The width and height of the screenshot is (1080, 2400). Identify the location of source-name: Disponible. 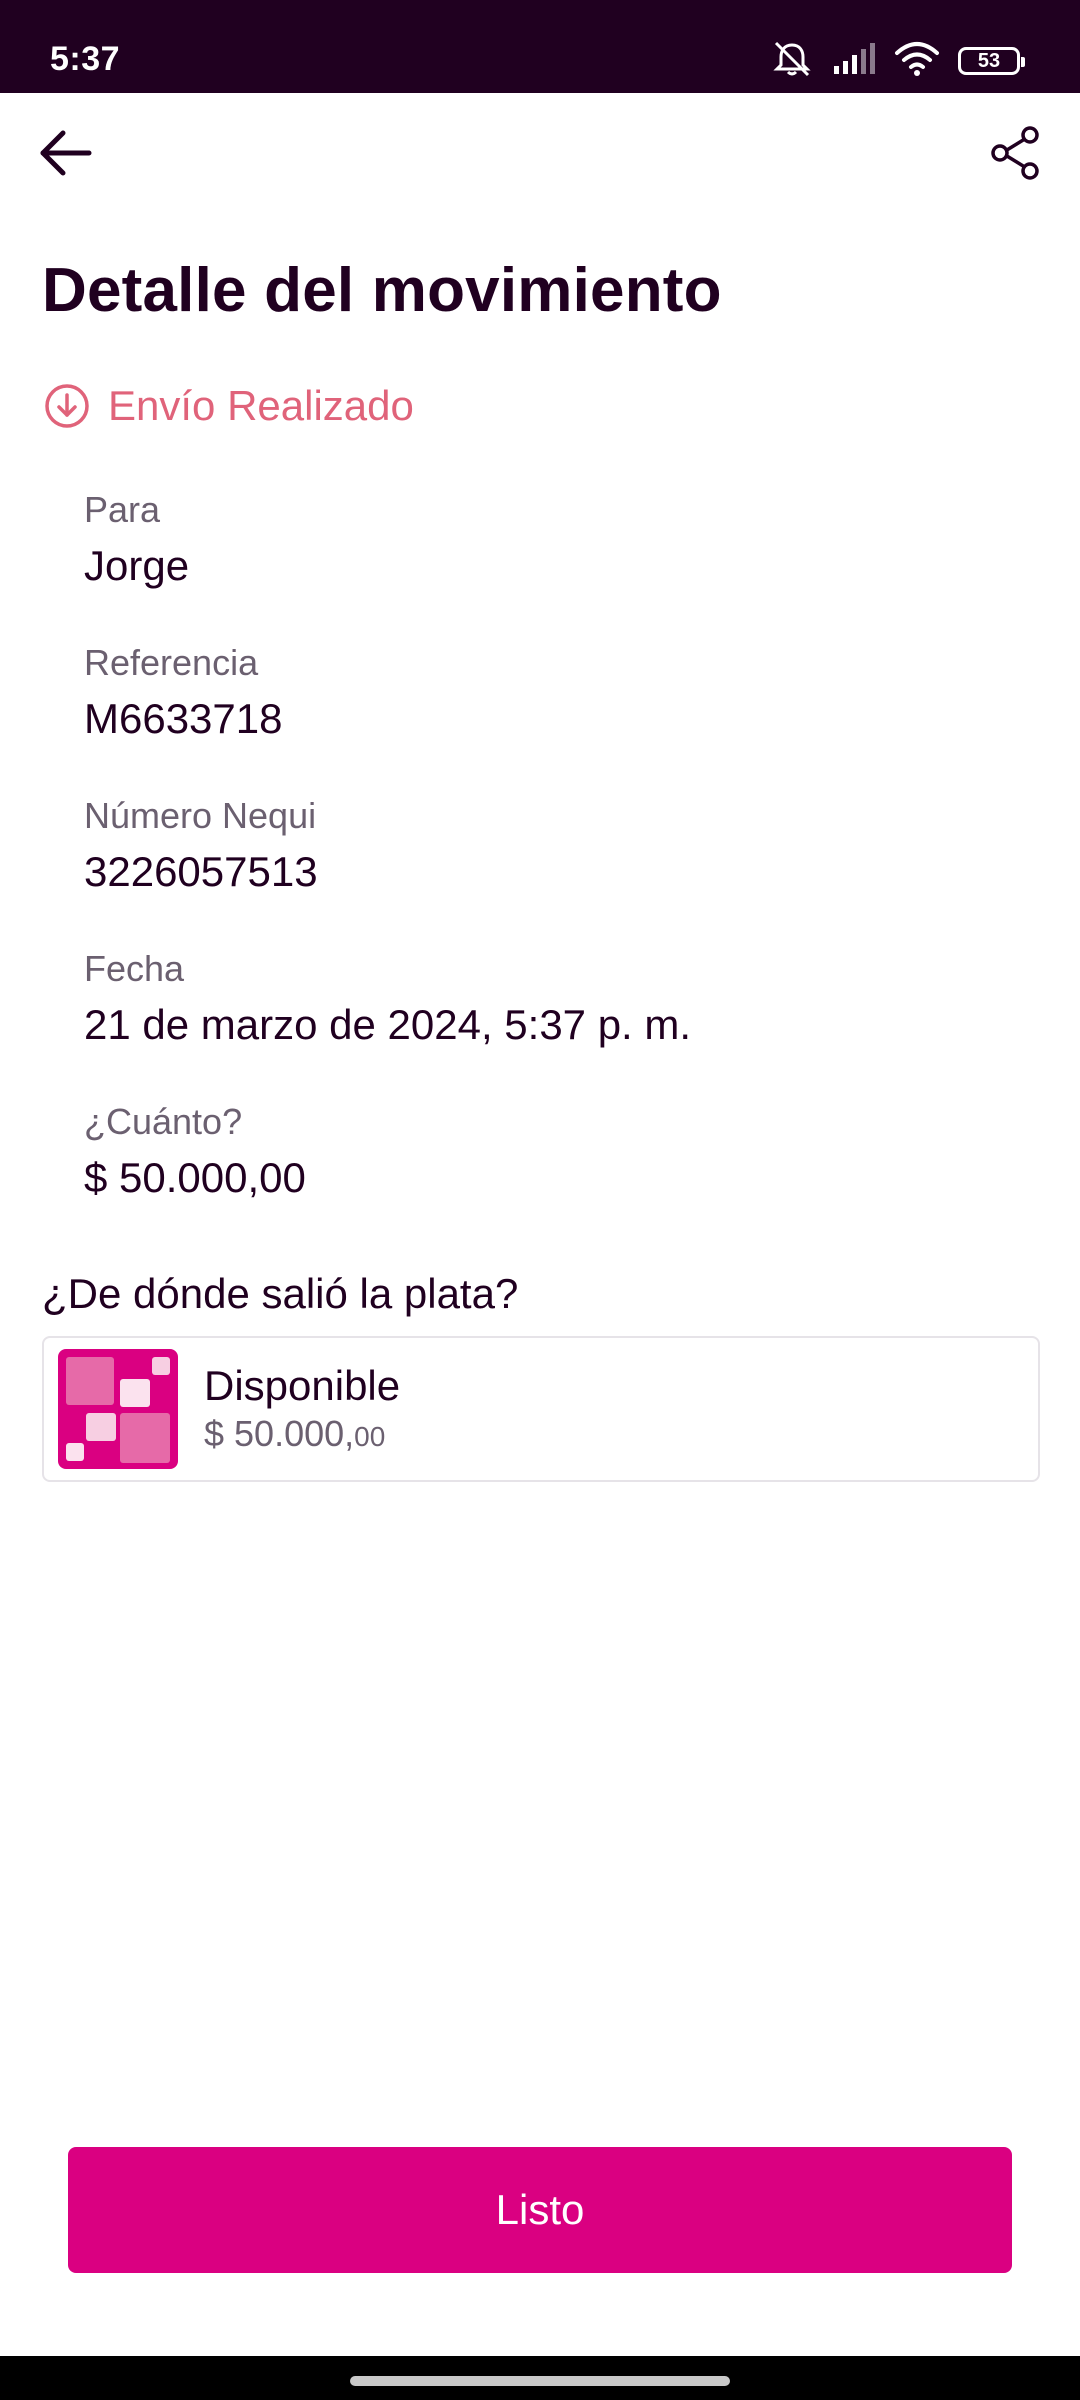
(302, 1385).